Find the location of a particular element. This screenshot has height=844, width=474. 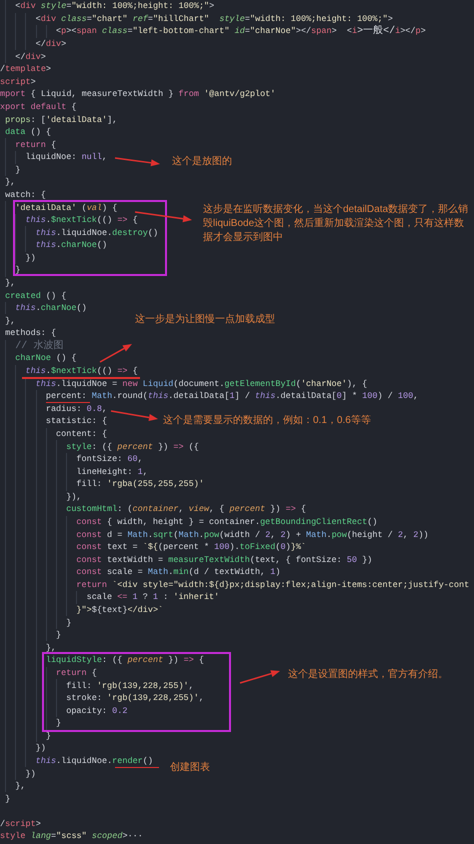

code-line: fontSize: 60, is located at coordinates (109, 459).